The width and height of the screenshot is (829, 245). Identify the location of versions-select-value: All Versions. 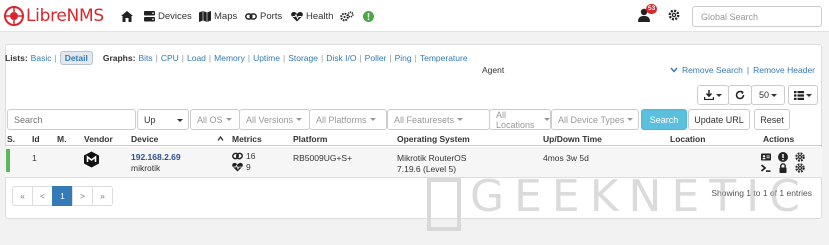
(270, 119).